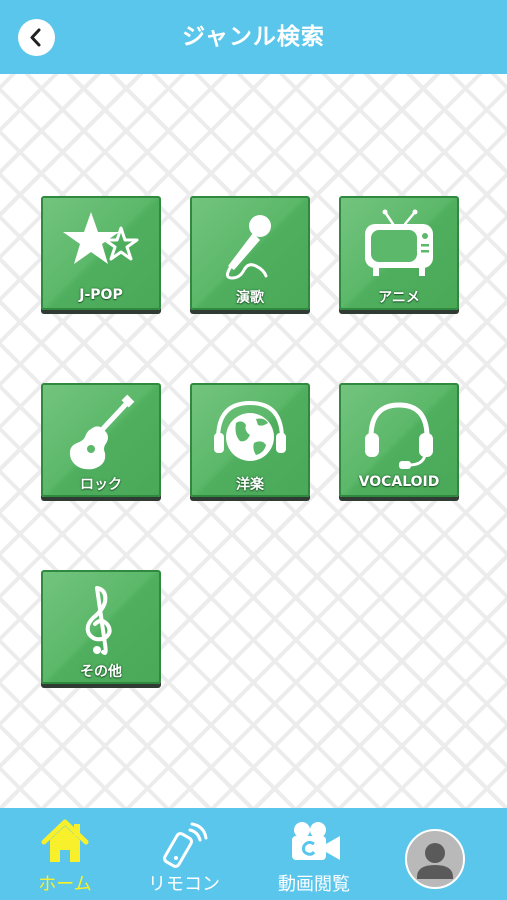 Image resolution: width=507 pixels, height=900 pixels. I want to click on nav-home: ホーム, so click(65, 854).